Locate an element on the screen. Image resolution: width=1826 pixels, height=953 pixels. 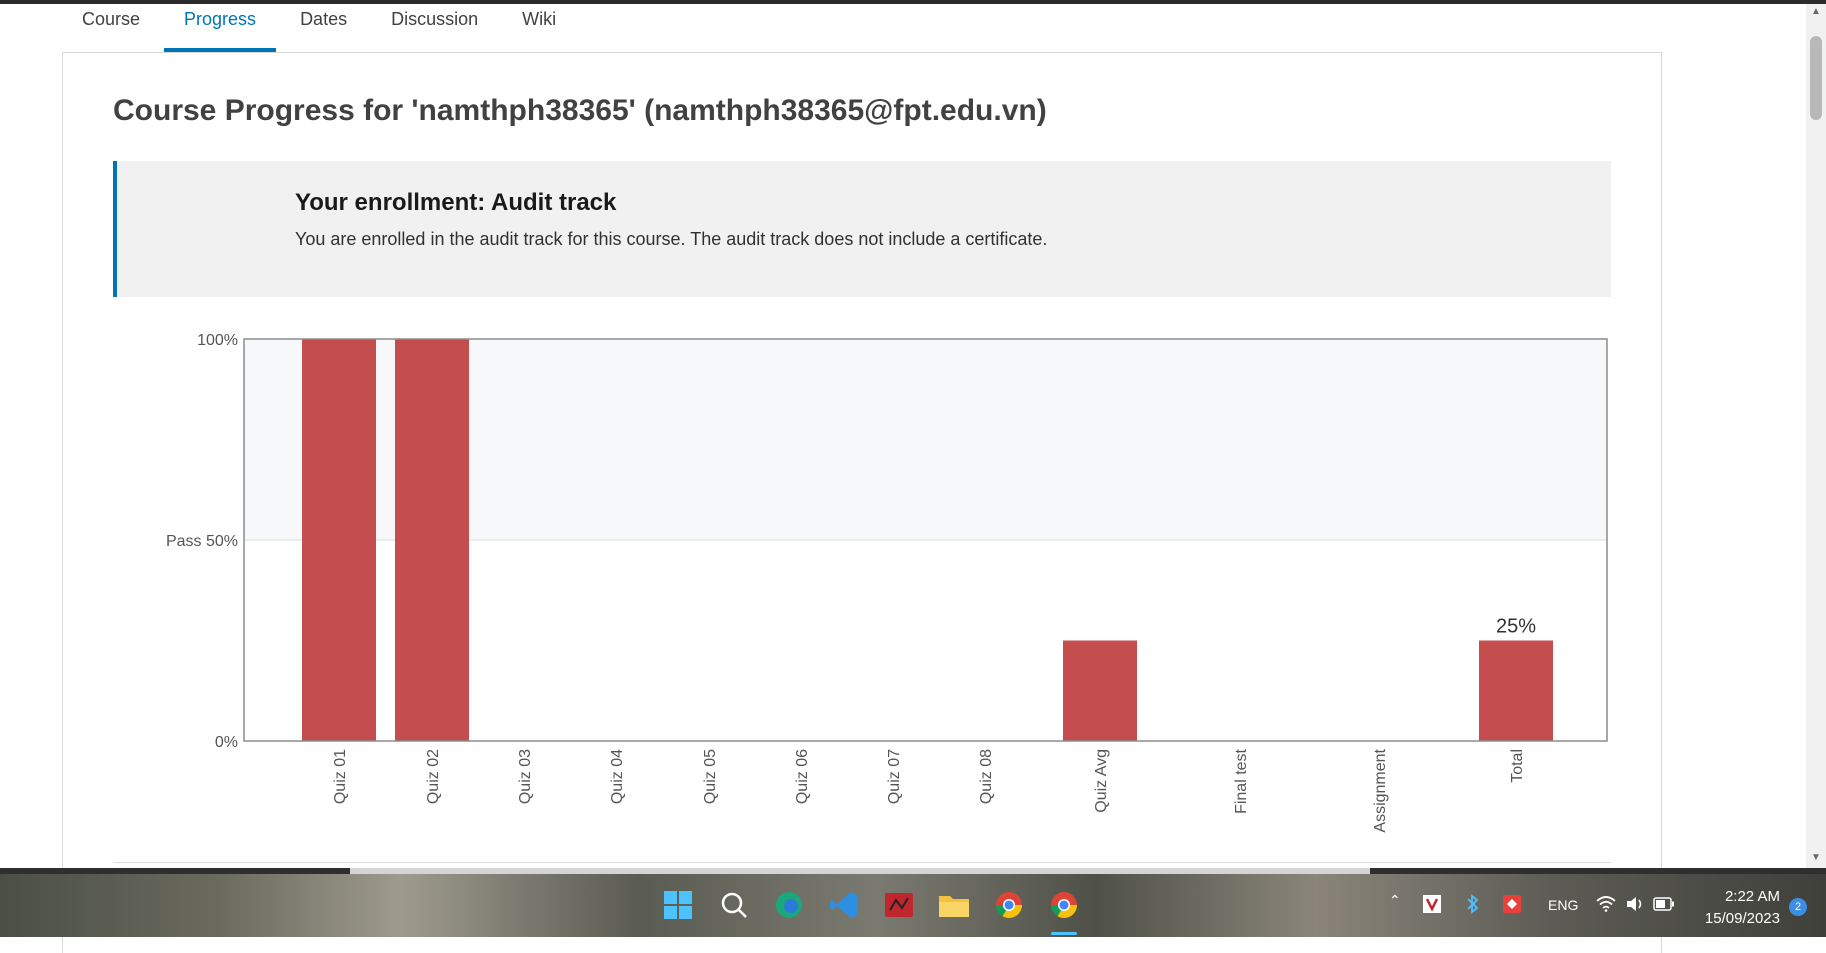
battery-icon is located at coordinates (1664, 904).